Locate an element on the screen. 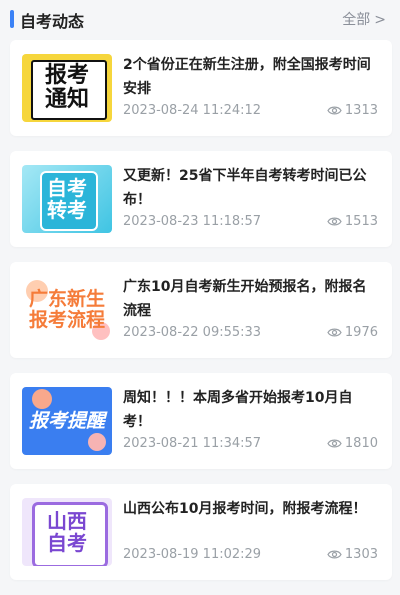  view-count: 1810 is located at coordinates (352, 443).